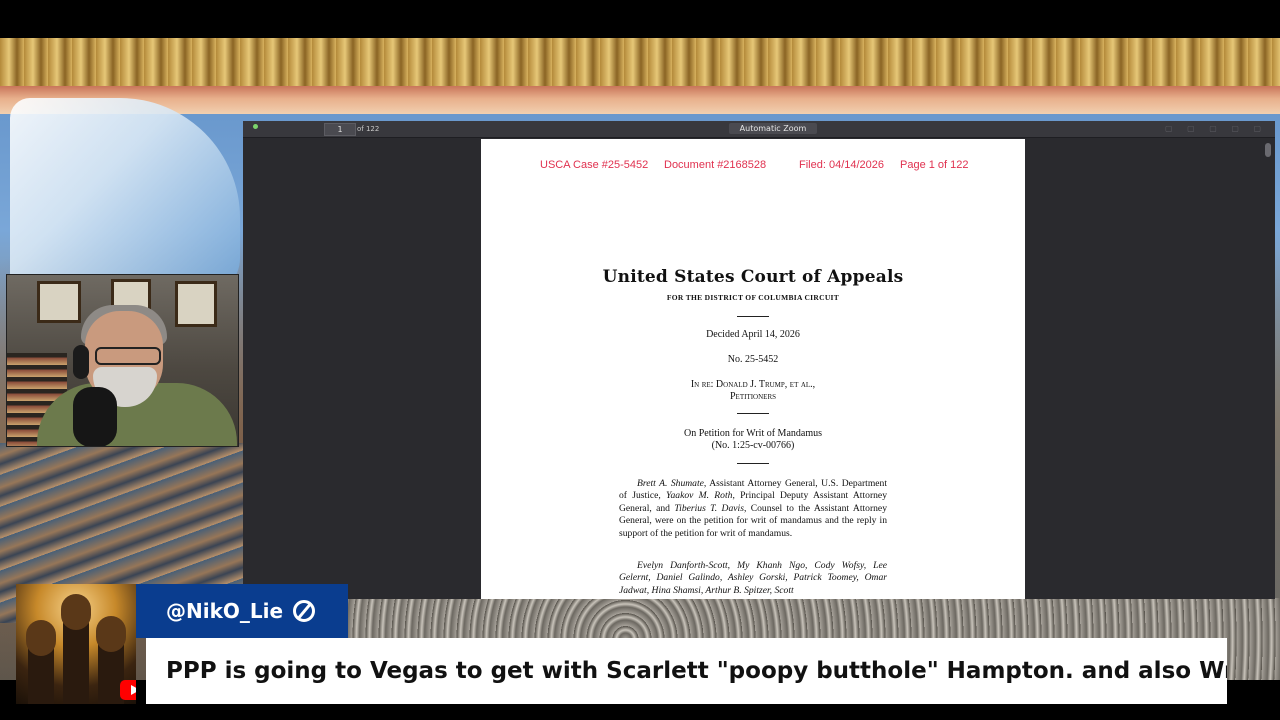 Image resolution: width=1280 pixels, height=720 pixels. Describe the element at coordinates (715, 165) in the screenshot. I see `document-stamp: Document #2168528` at that location.